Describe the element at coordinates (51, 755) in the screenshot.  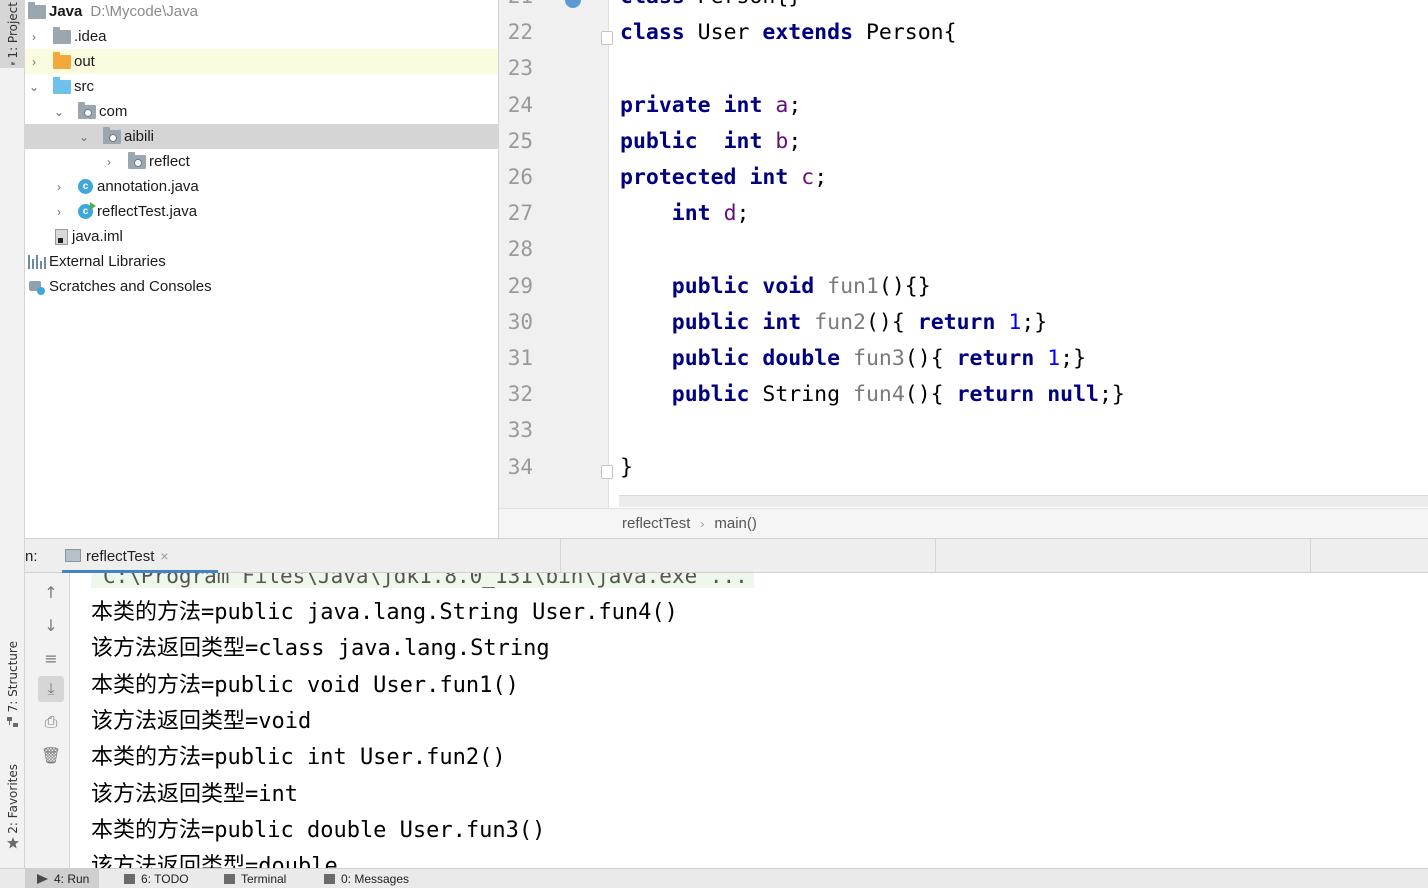
I see `trash-icon: 🗑` at that location.